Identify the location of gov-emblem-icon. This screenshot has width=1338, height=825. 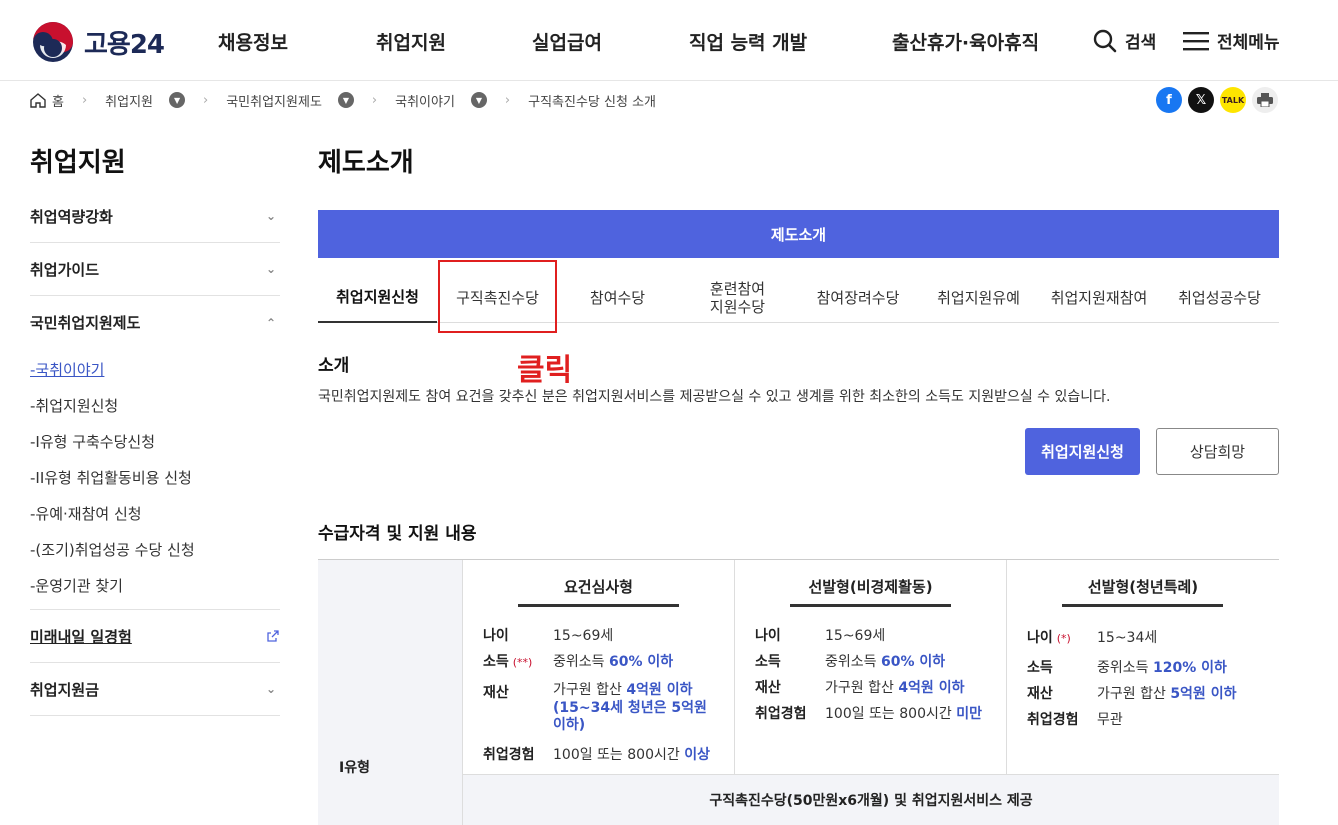
(53, 42).